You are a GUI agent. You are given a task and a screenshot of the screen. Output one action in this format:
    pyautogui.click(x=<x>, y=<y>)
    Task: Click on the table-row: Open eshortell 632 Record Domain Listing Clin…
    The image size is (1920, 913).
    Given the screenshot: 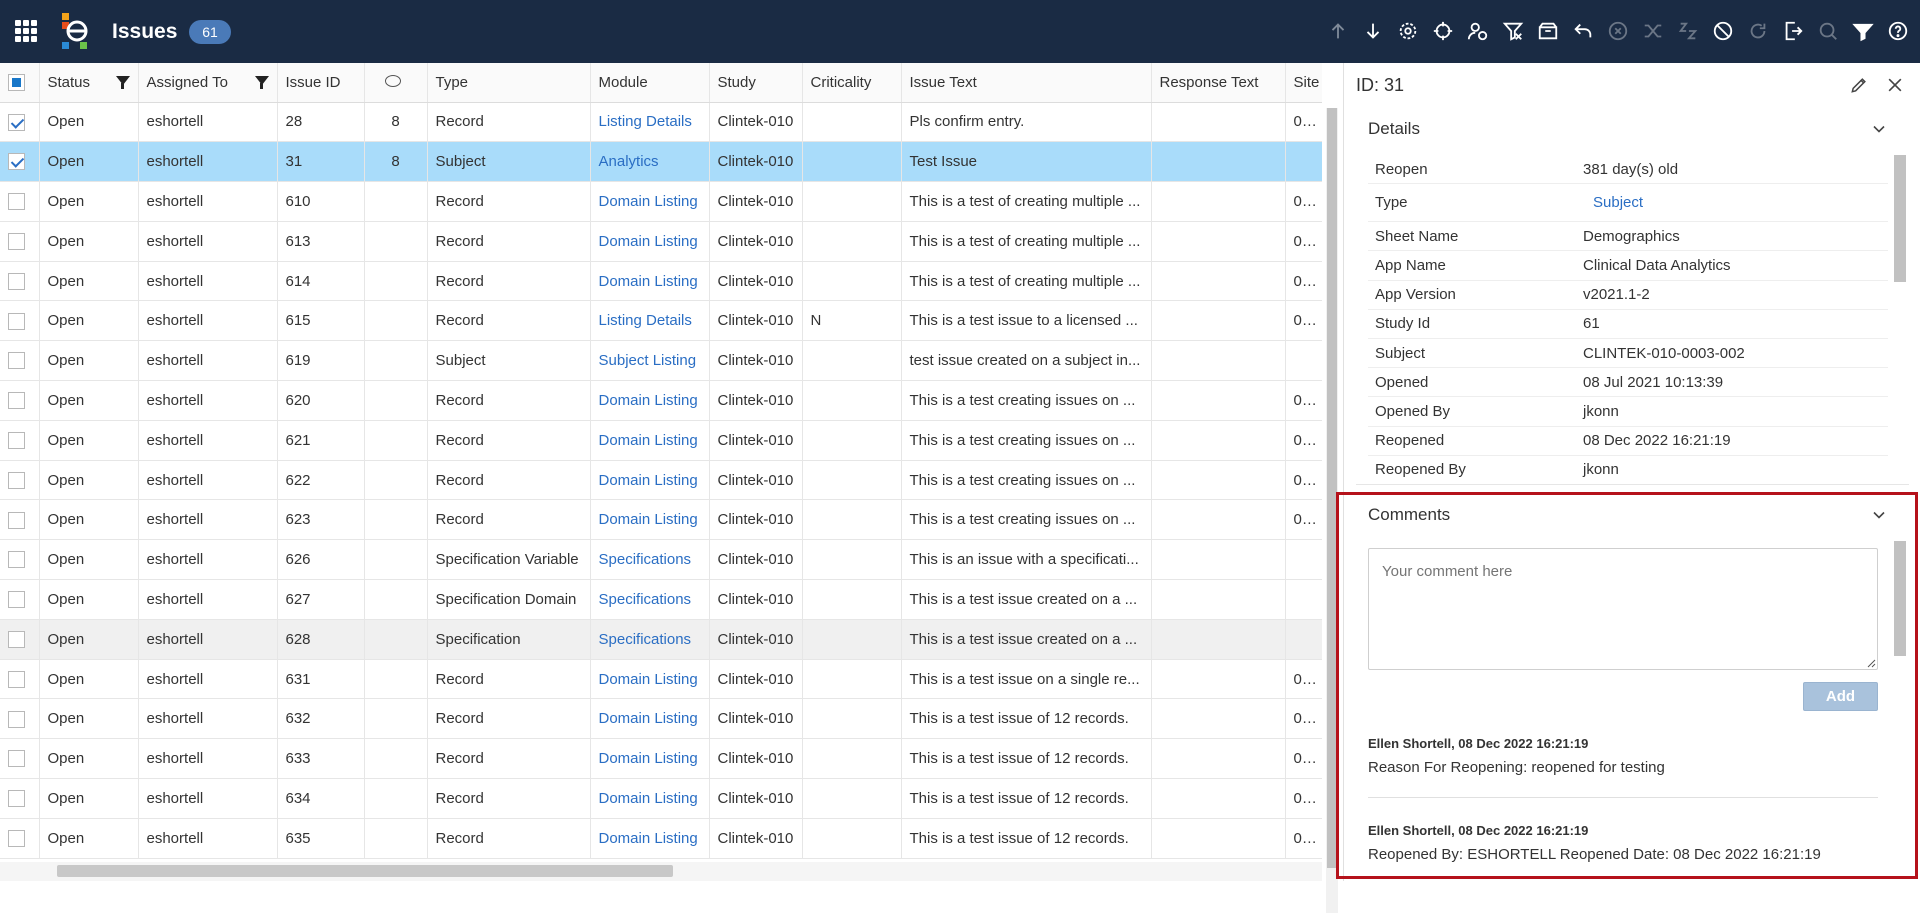 What is the action you would take?
    pyautogui.click(x=661, y=719)
    